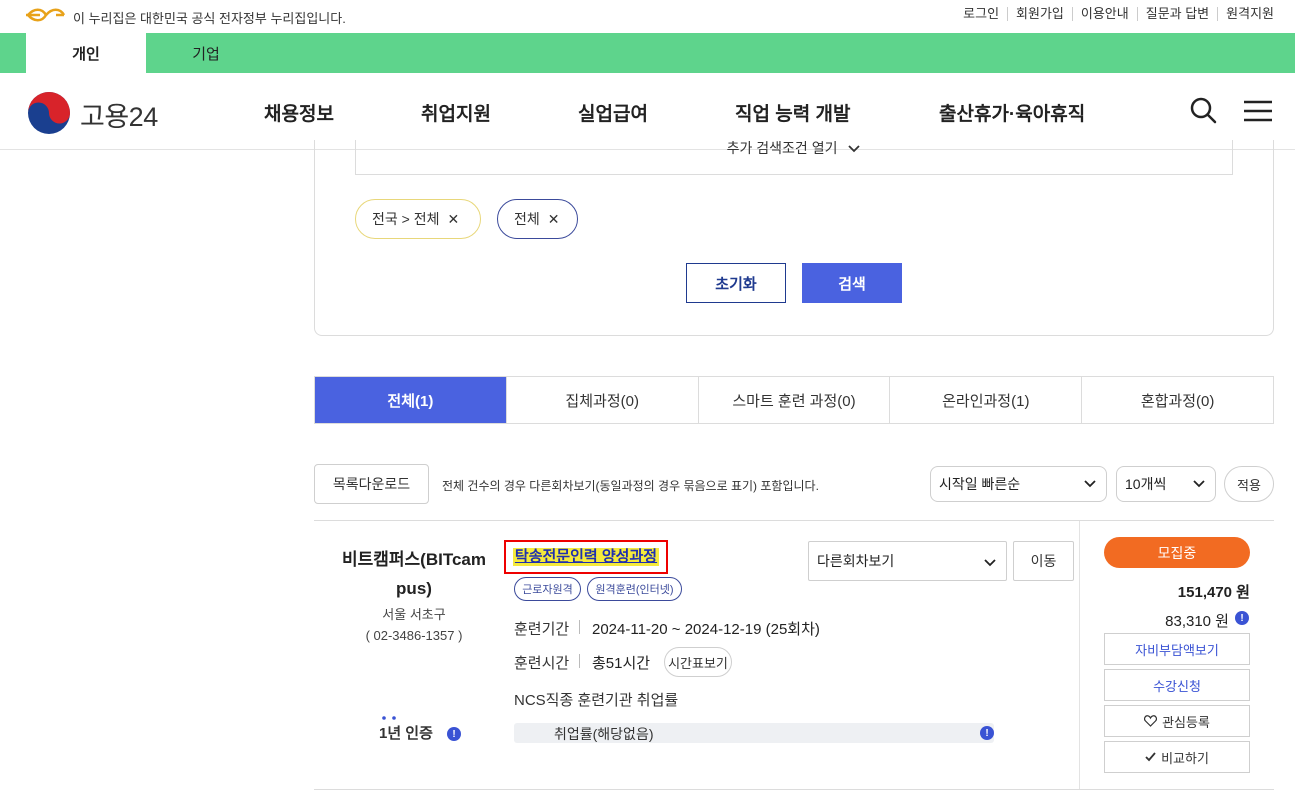 This screenshot has height=803, width=1295. Describe the element at coordinates (414, 588) in the screenshot. I see `institution-name-line2: pus)` at that location.